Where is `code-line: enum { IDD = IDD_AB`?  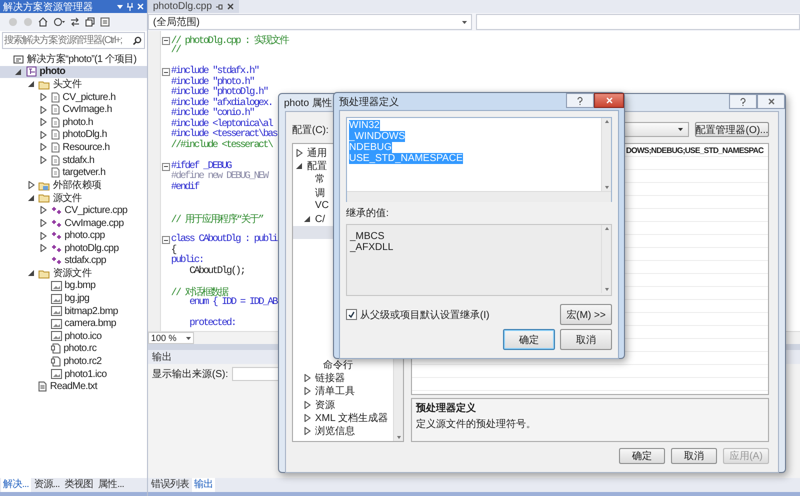
code-line: enum { IDD = IDD_AB is located at coordinates (232, 302).